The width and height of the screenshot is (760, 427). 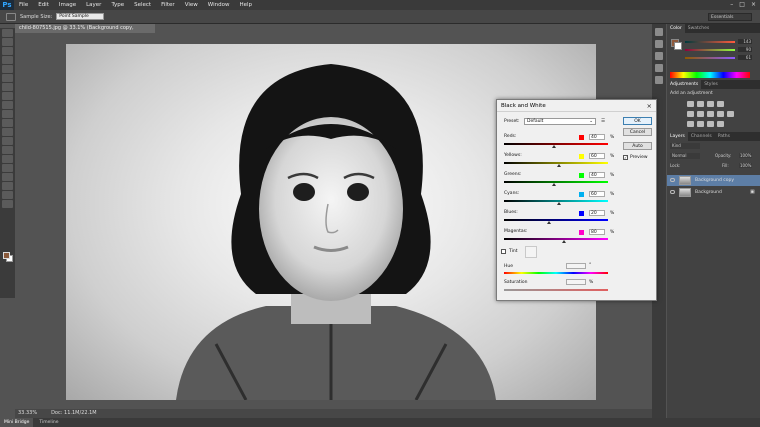 I want to click on gradient-tool-icon, so click(x=7, y=132).